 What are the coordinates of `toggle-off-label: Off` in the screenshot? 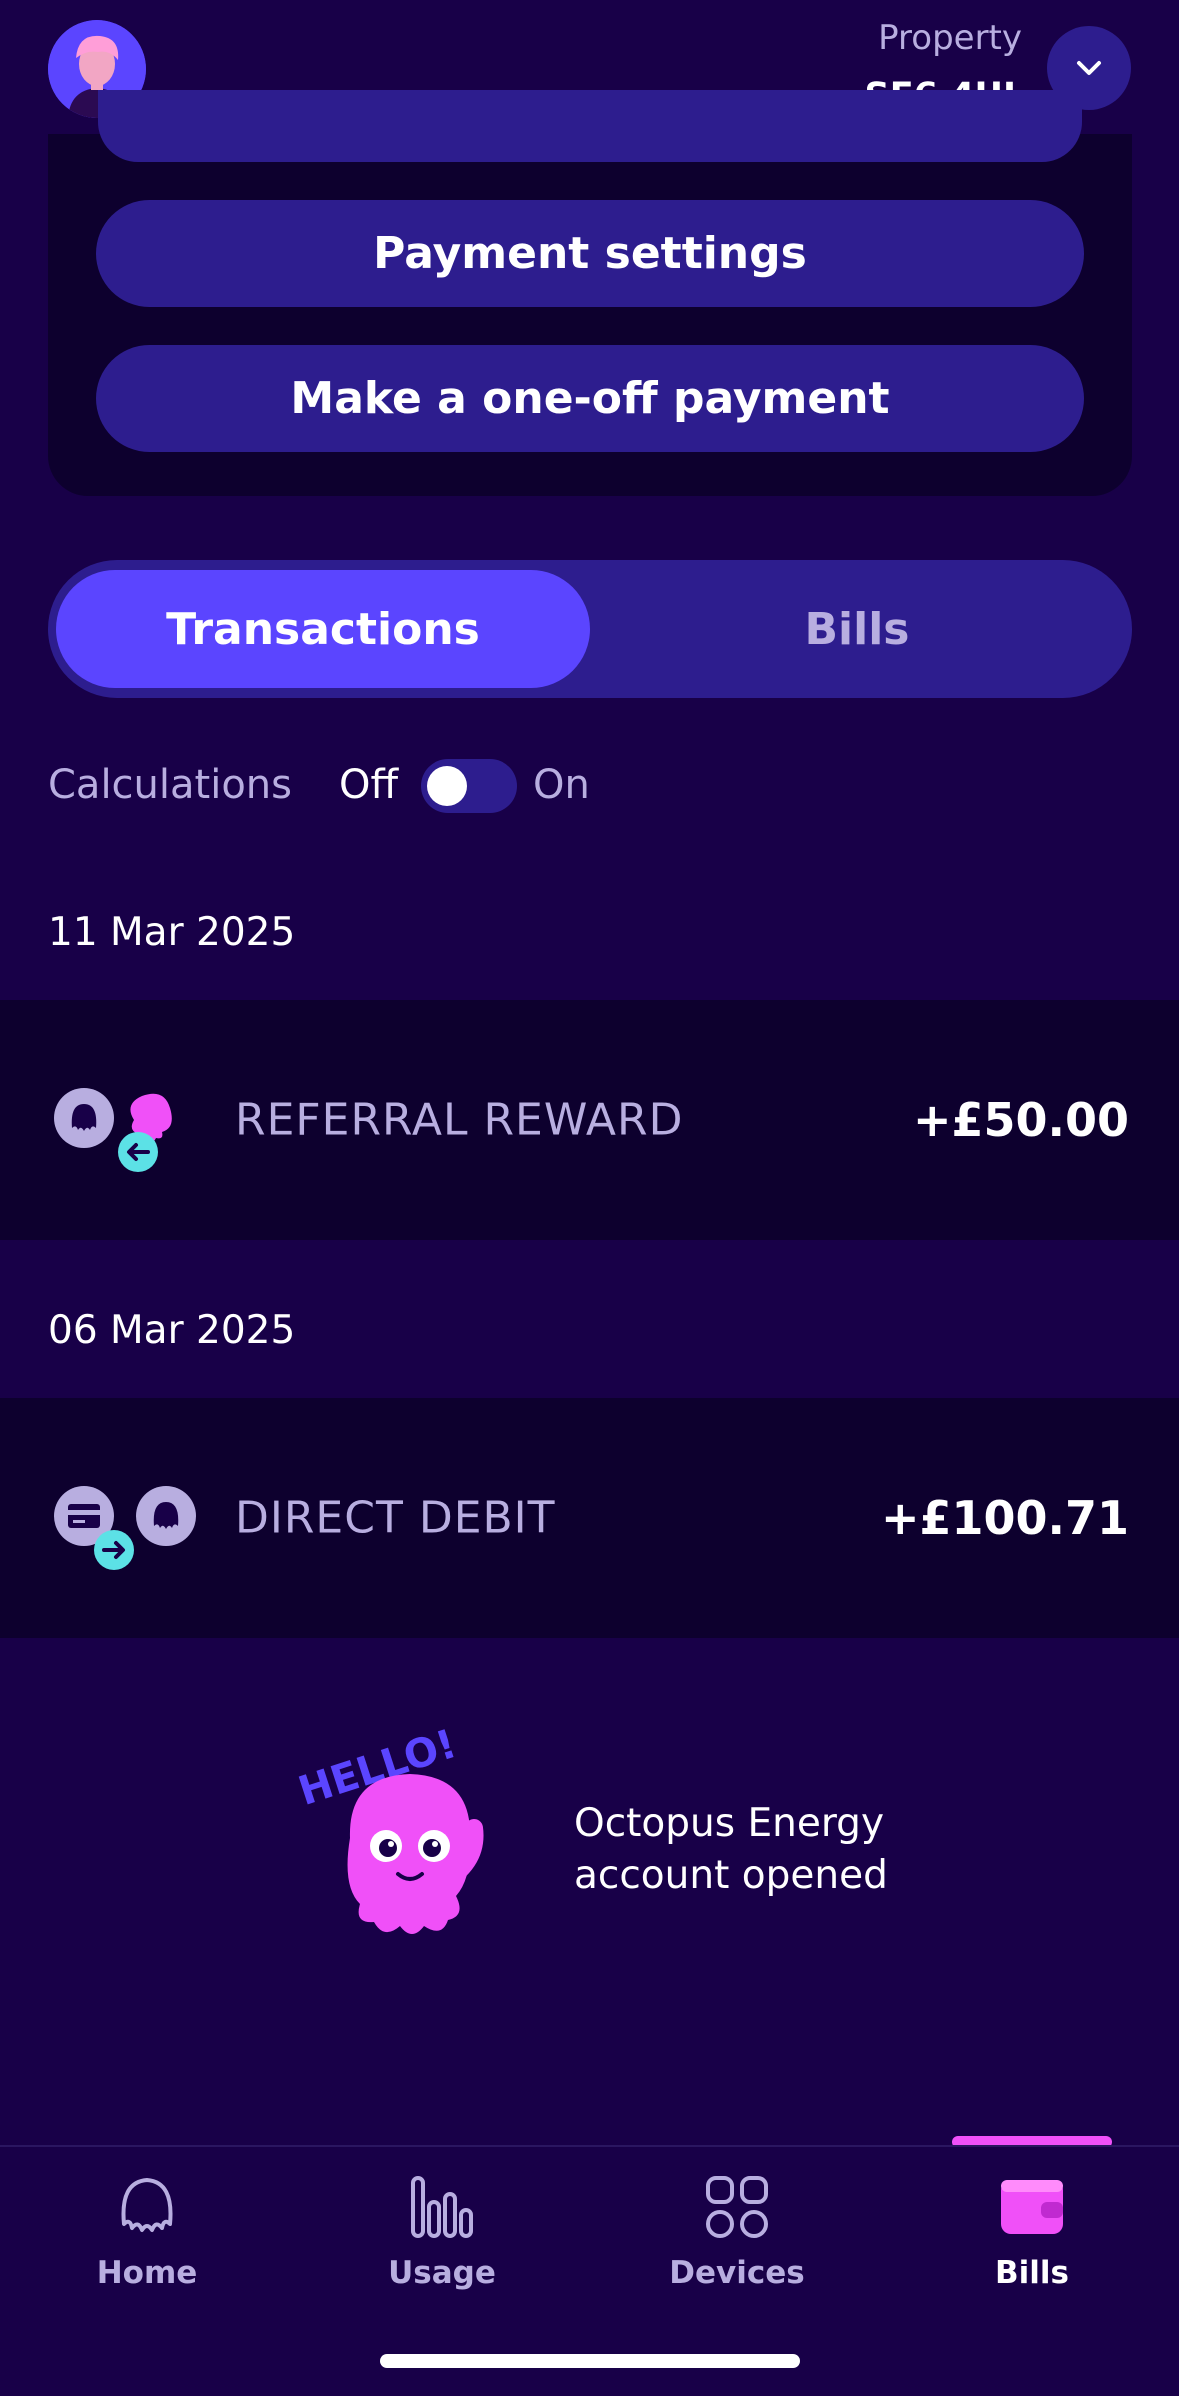 It's located at (369, 785).